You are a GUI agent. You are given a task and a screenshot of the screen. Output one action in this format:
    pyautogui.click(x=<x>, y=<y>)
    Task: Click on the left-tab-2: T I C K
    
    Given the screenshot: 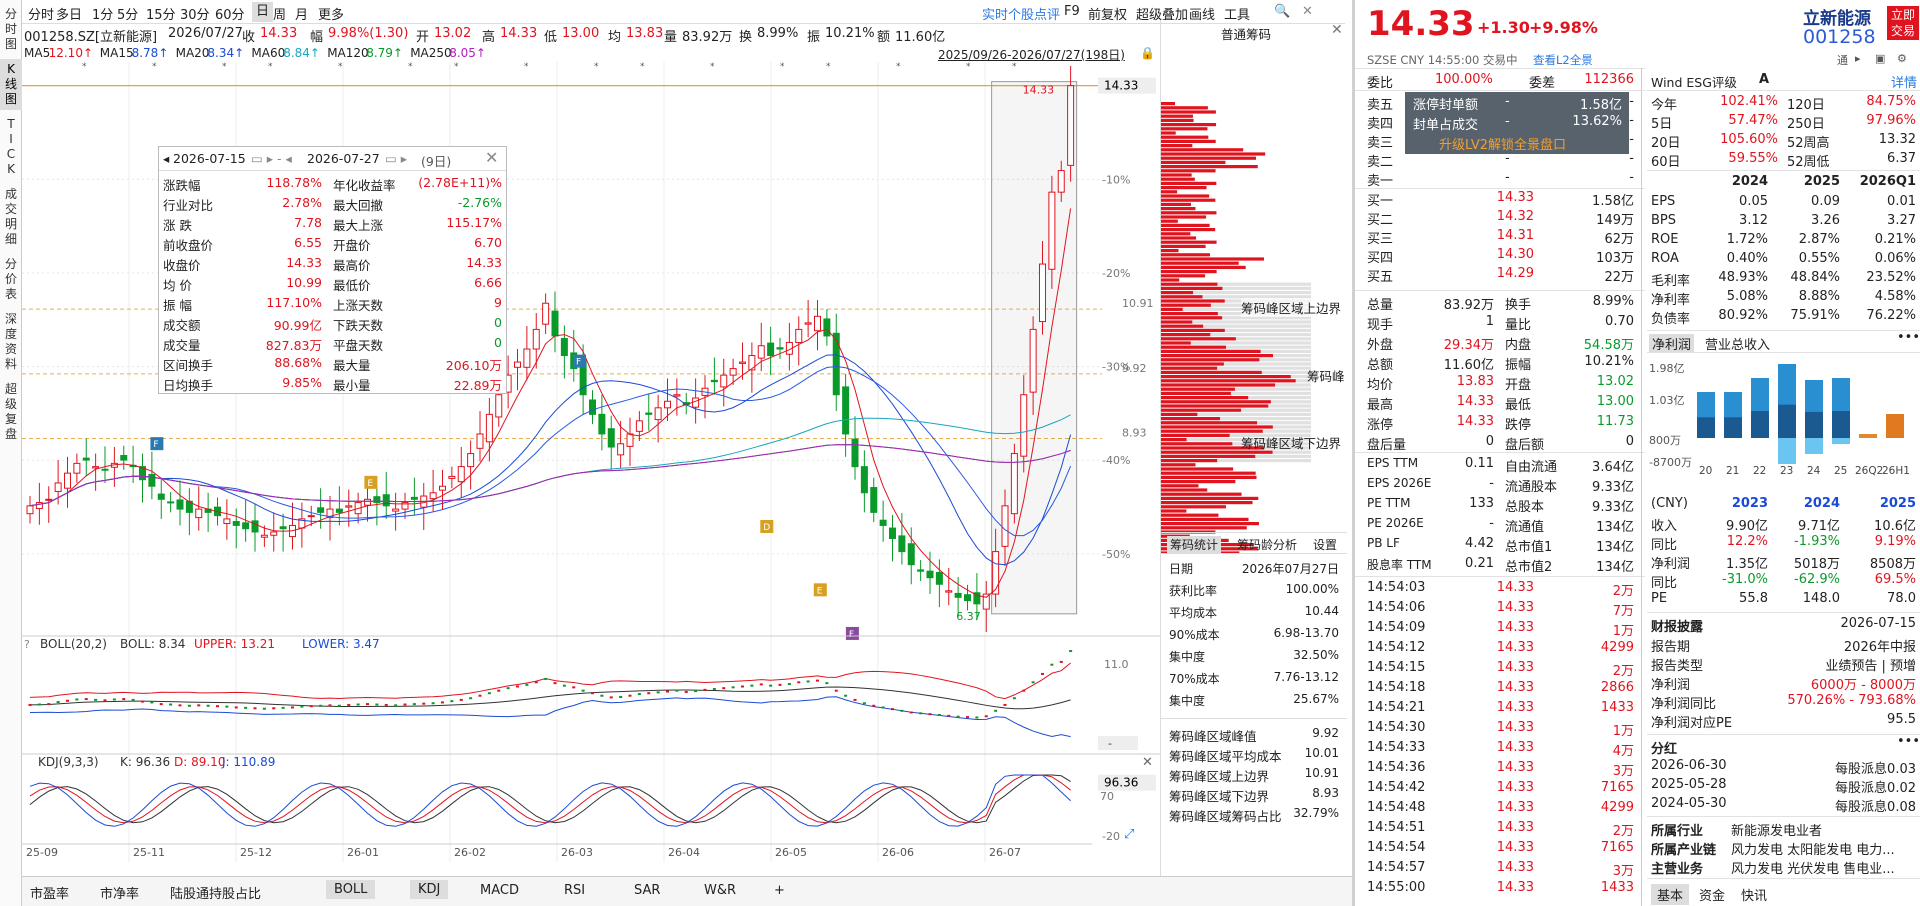 What is the action you would take?
    pyautogui.click(x=11, y=147)
    